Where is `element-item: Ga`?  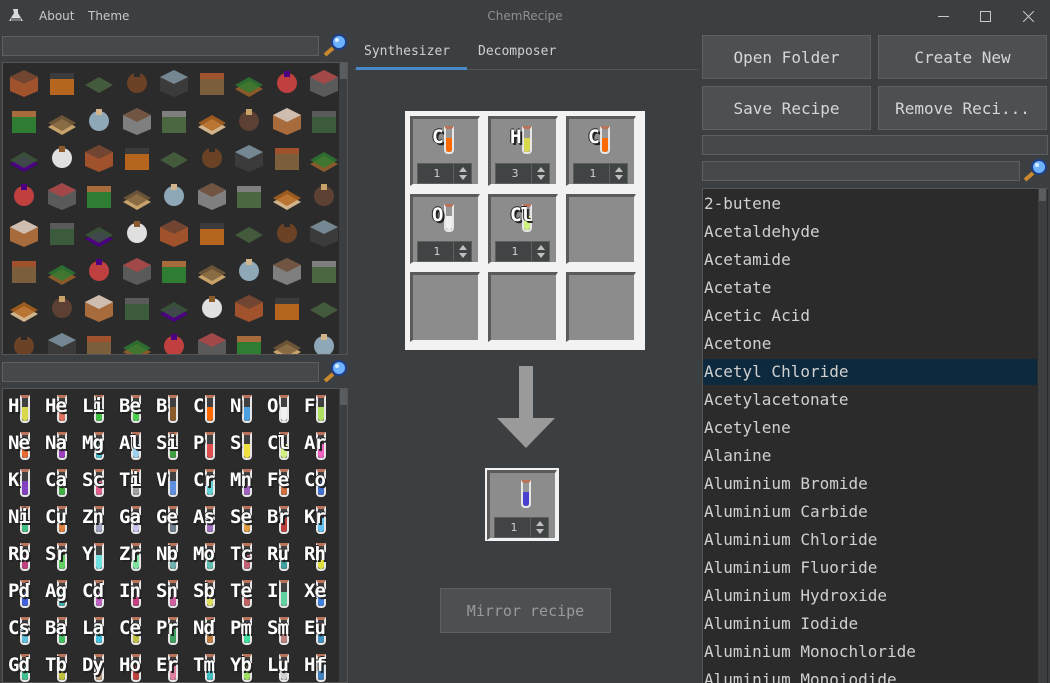
element-item: Ga is located at coordinates (134, 520).